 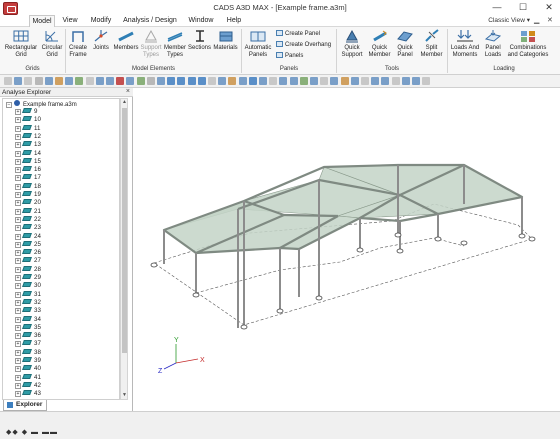 What do you see at coordinates (28, 394) in the screenshot?
I see `tree-item: +43` at bounding box center [28, 394].